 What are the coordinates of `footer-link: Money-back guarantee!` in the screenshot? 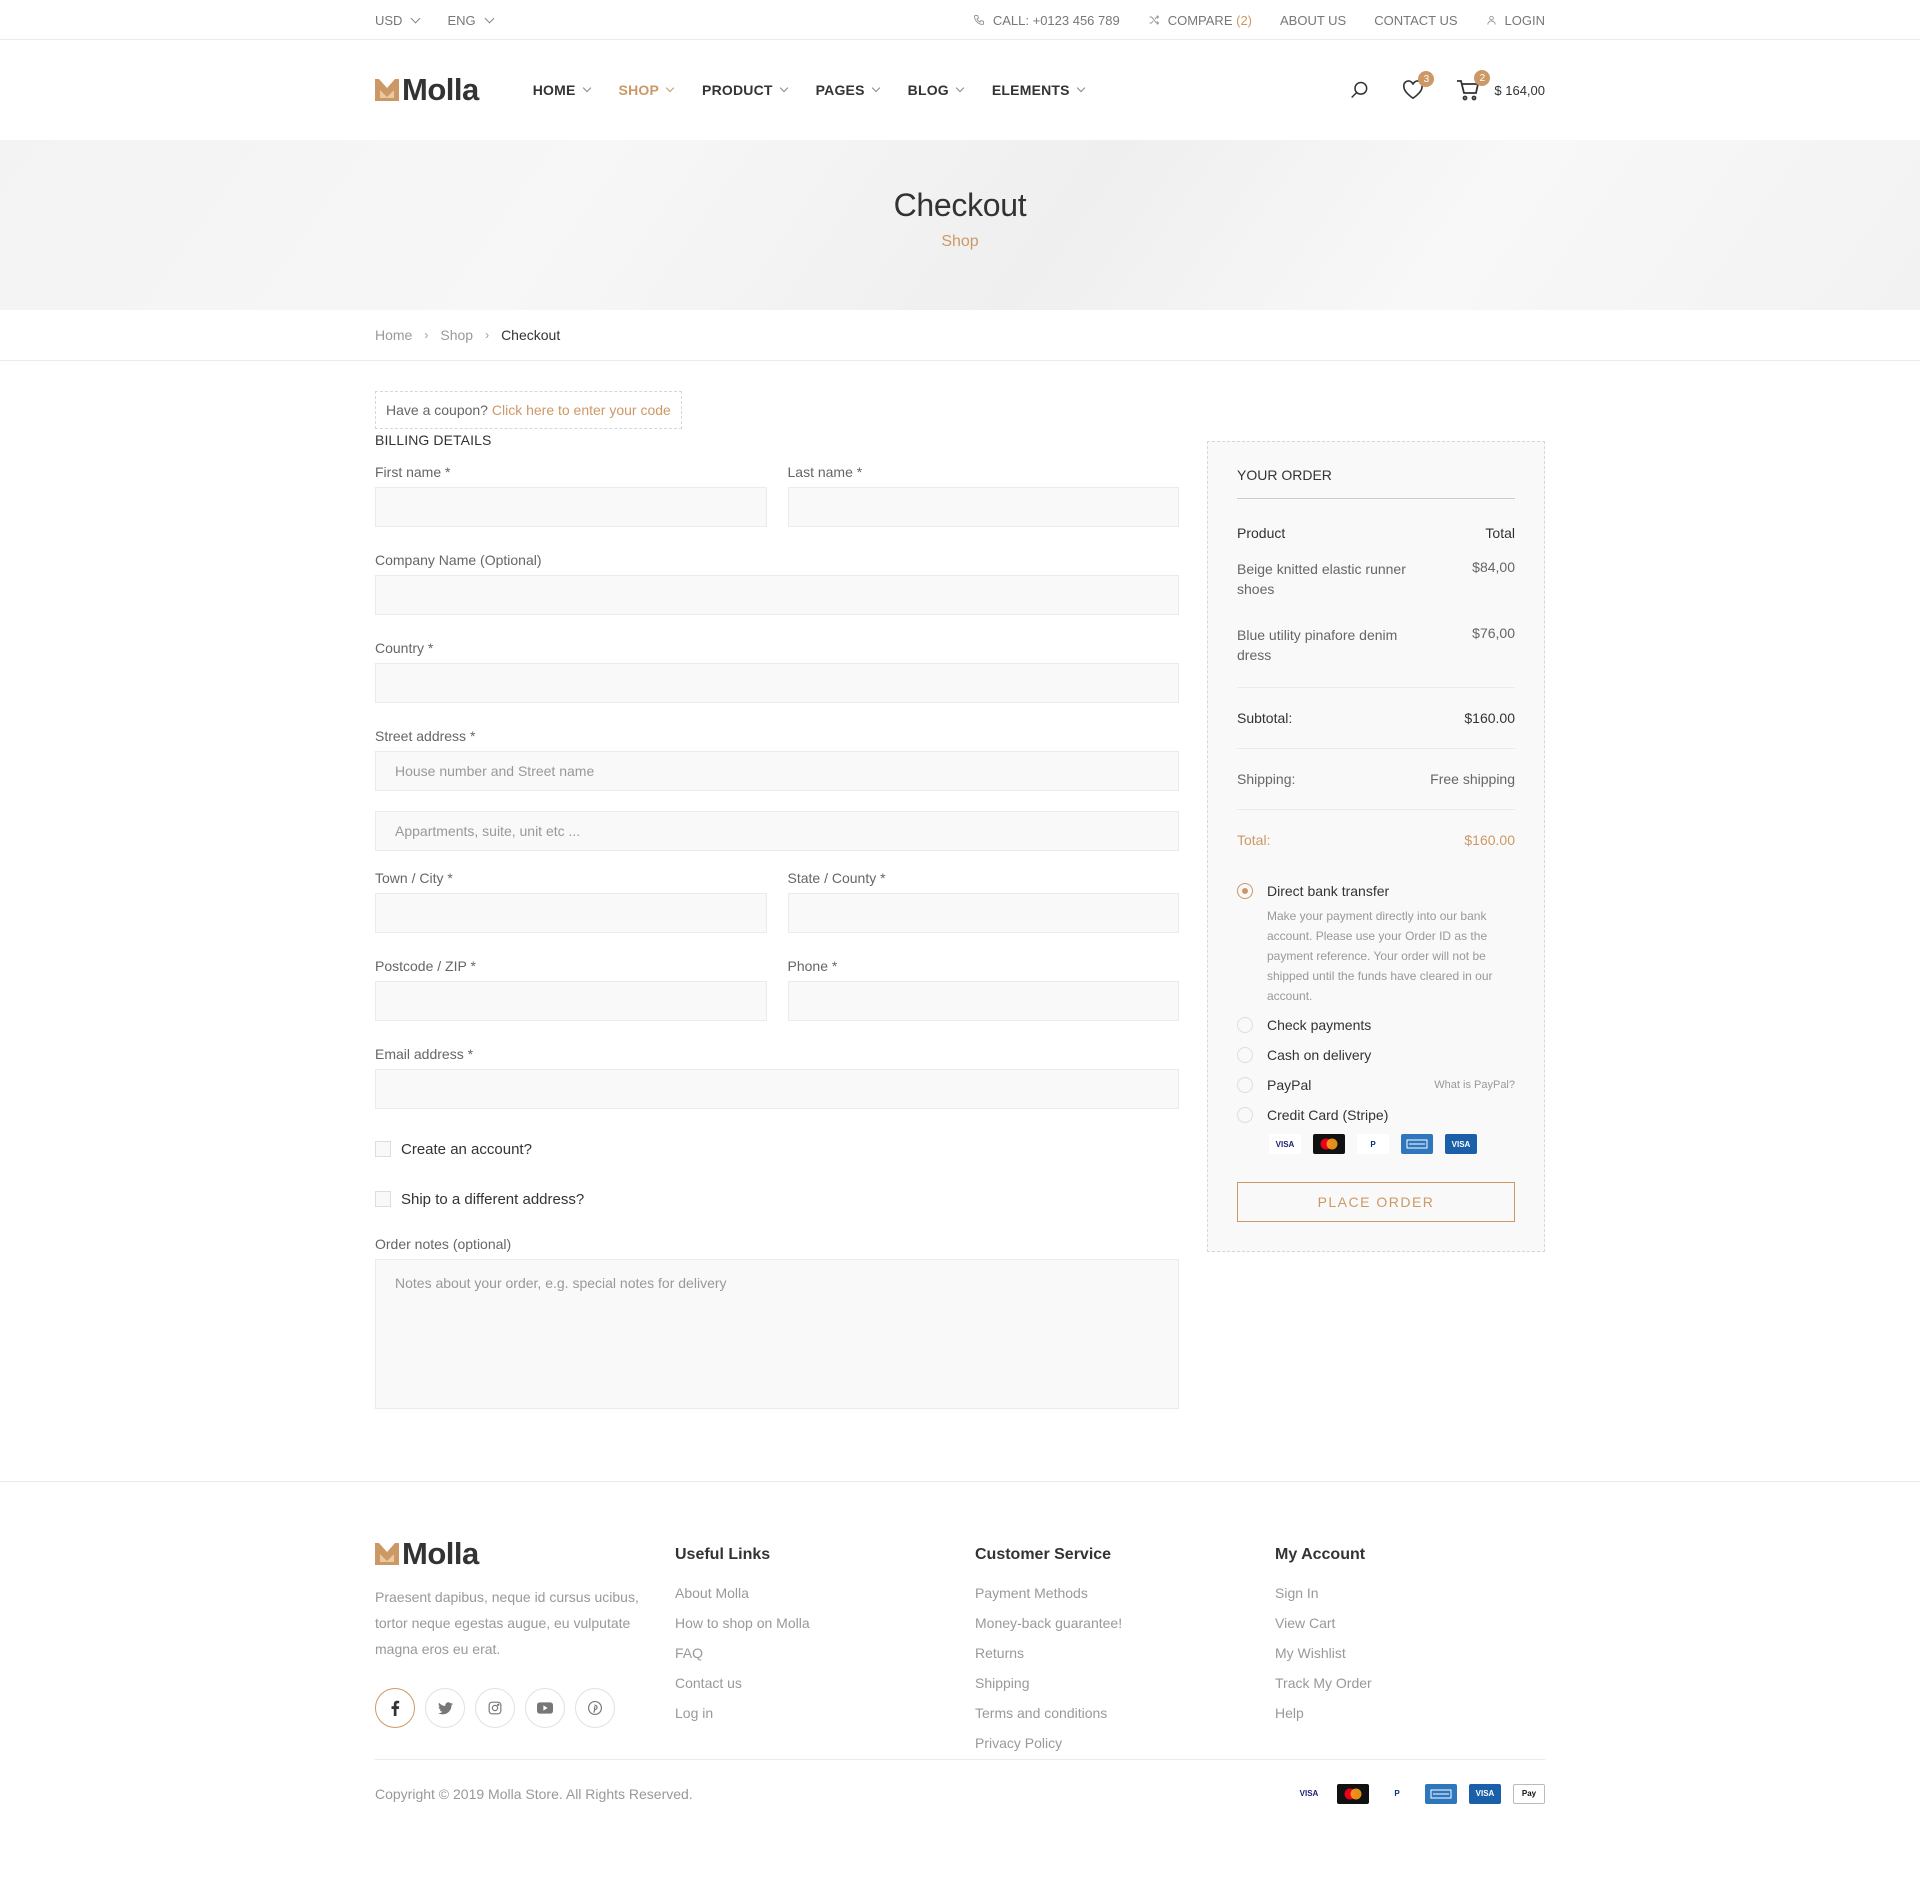 It's located at (1048, 1625).